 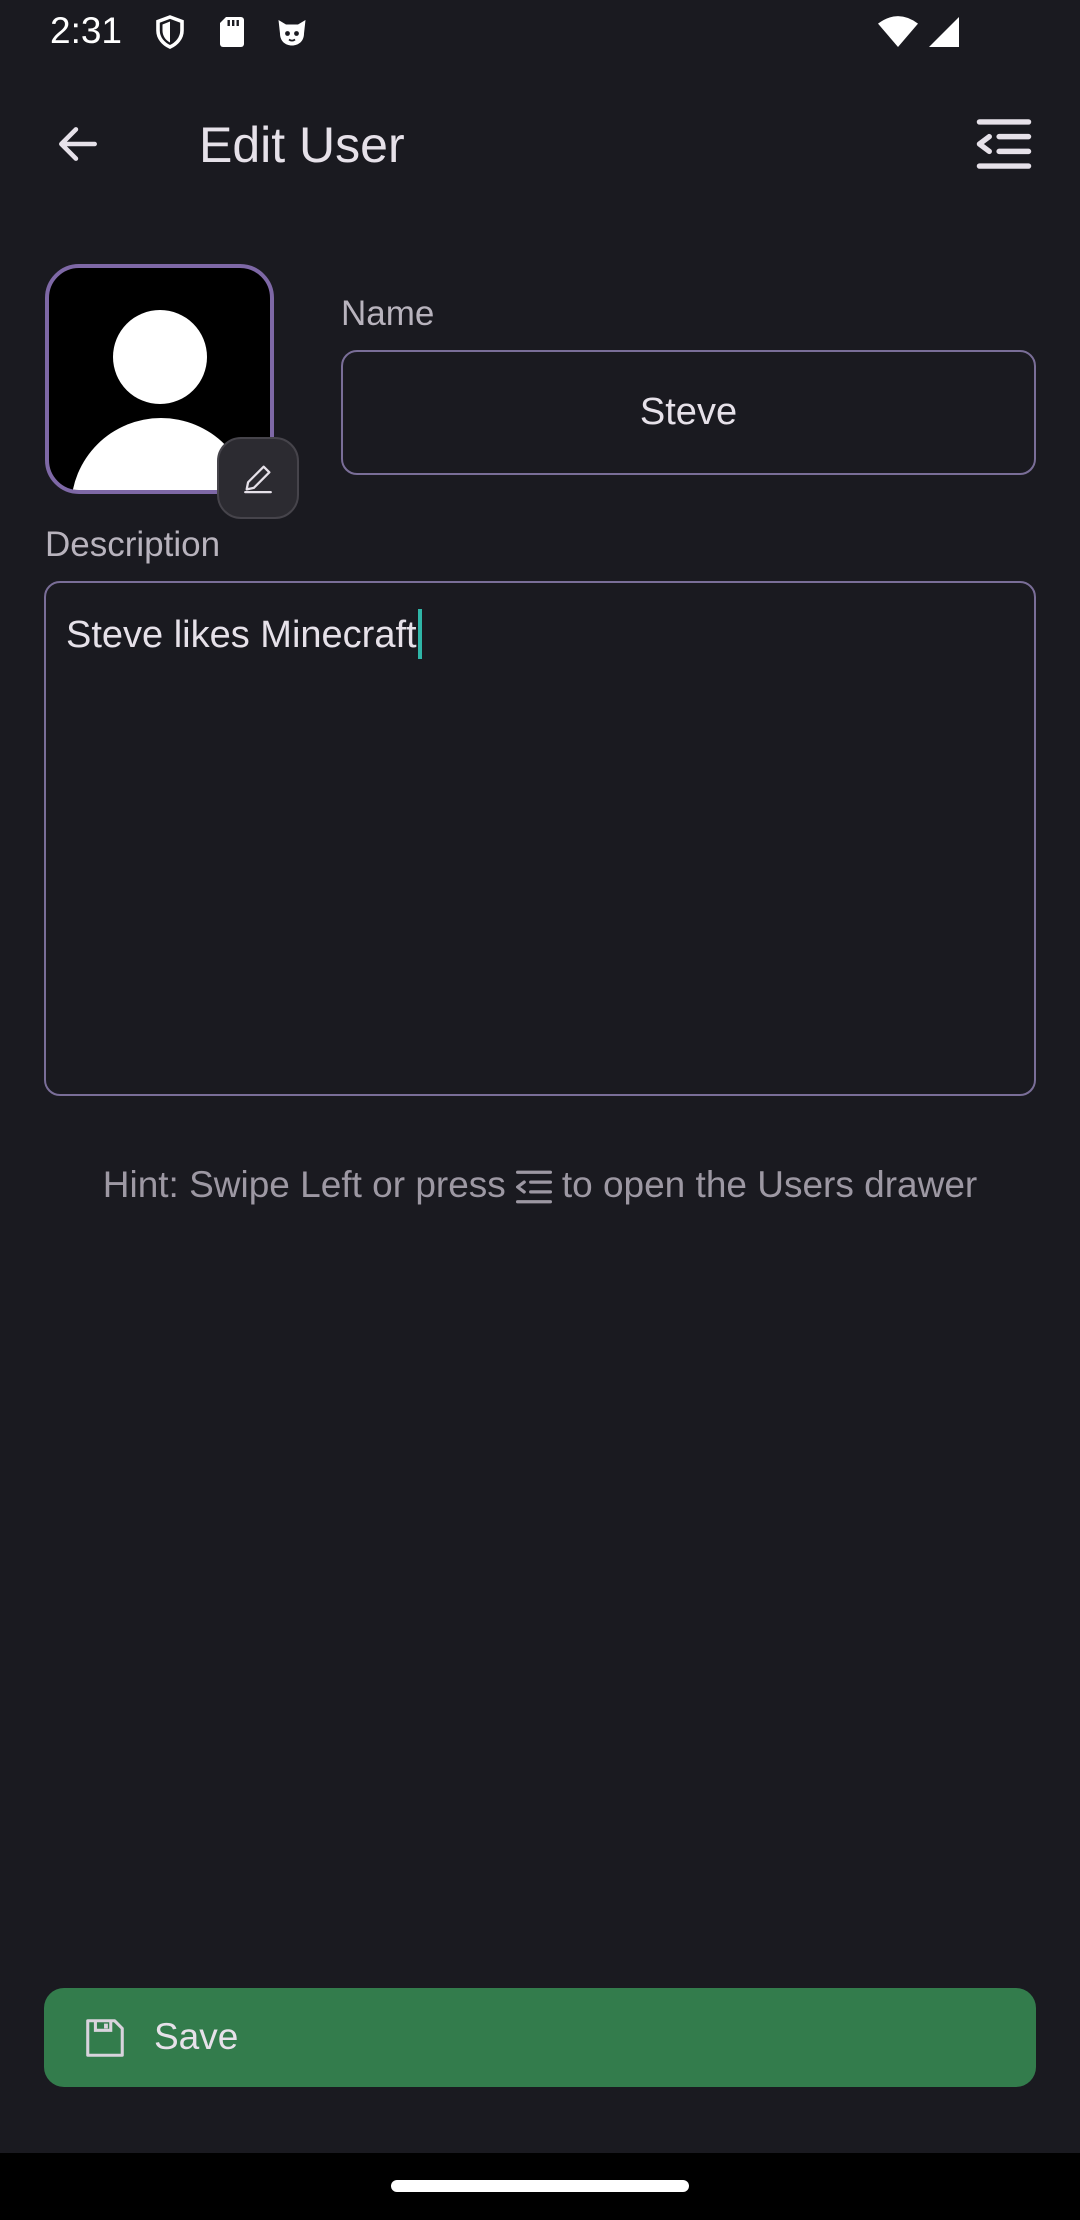 I want to click on save-icon, so click(x=105, y=2038).